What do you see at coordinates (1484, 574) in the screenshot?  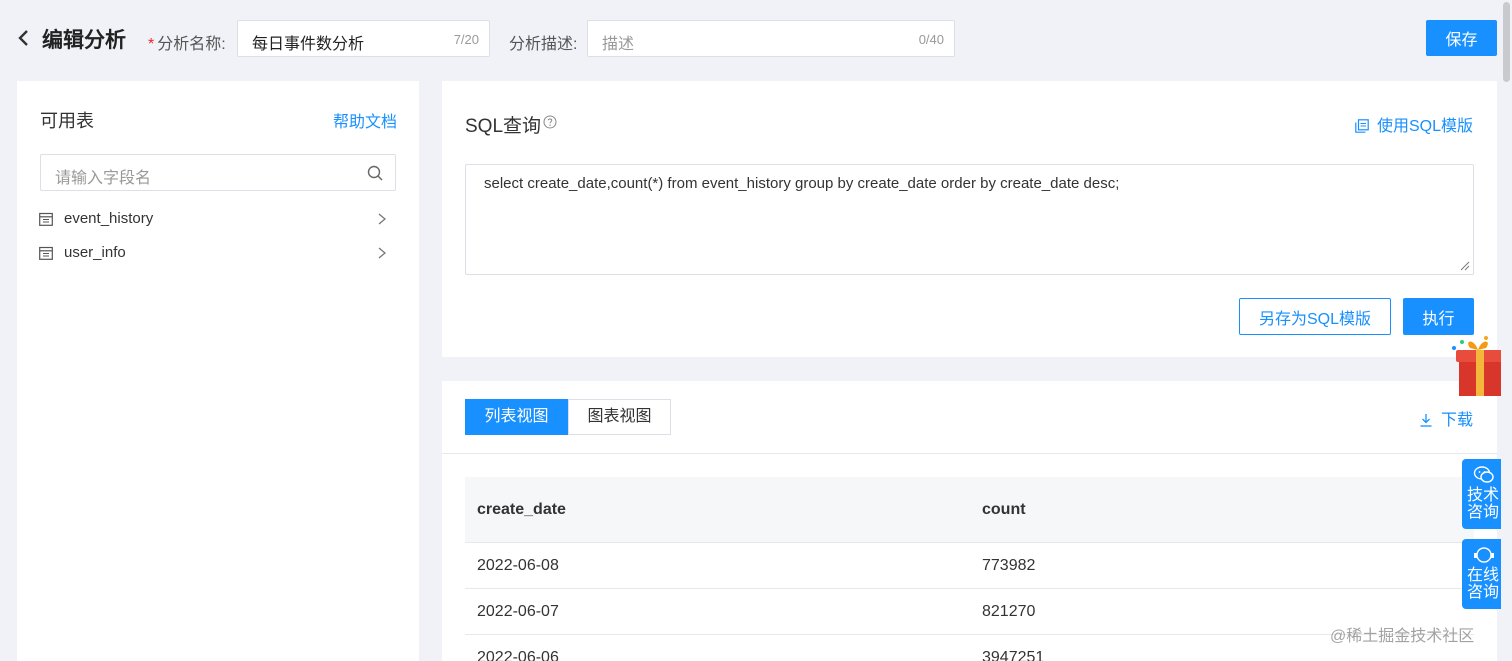 I see `online-consult-button: 在线 咨询` at bounding box center [1484, 574].